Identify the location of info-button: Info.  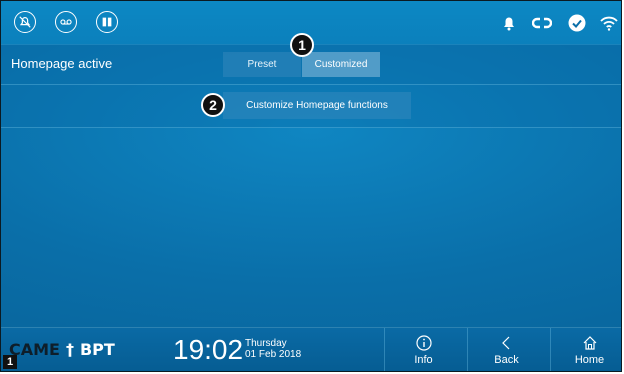
(423, 349).